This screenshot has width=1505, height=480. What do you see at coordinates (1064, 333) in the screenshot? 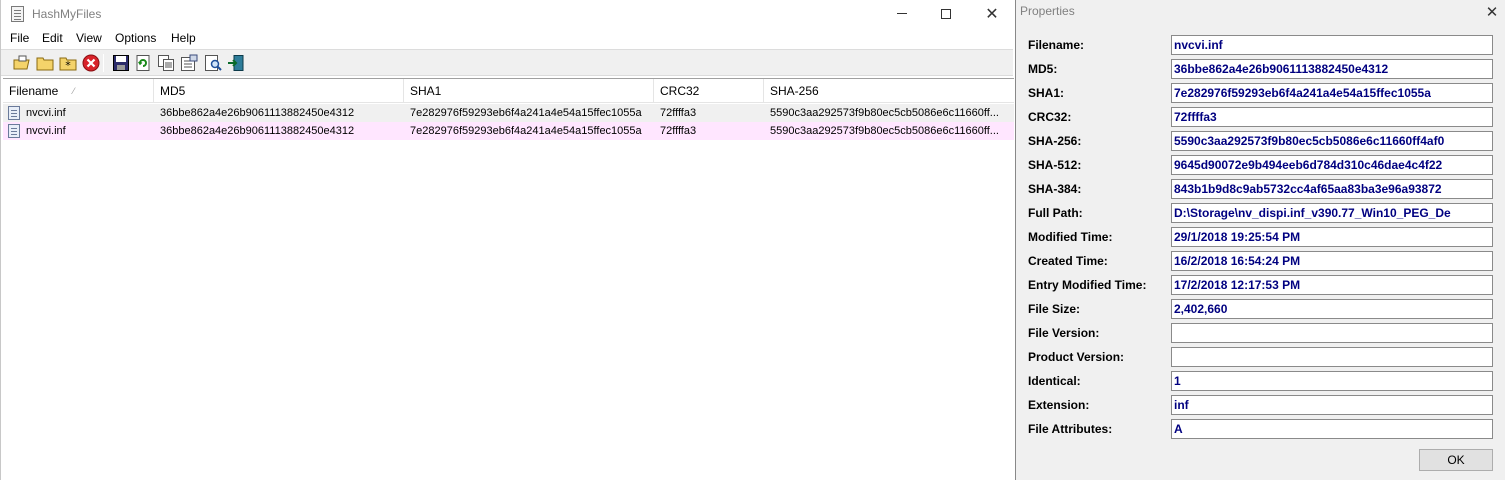
I see `label-file-version: File Version:` at bounding box center [1064, 333].